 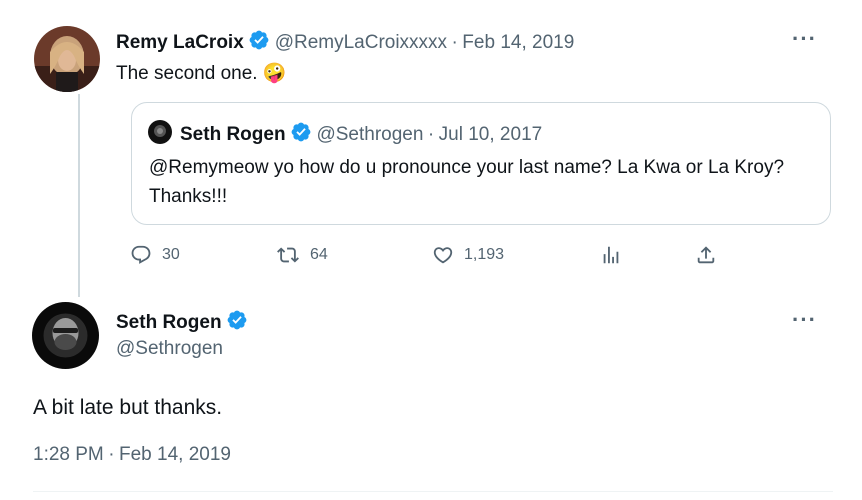 I want to click on views-button, so click(x=611, y=255).